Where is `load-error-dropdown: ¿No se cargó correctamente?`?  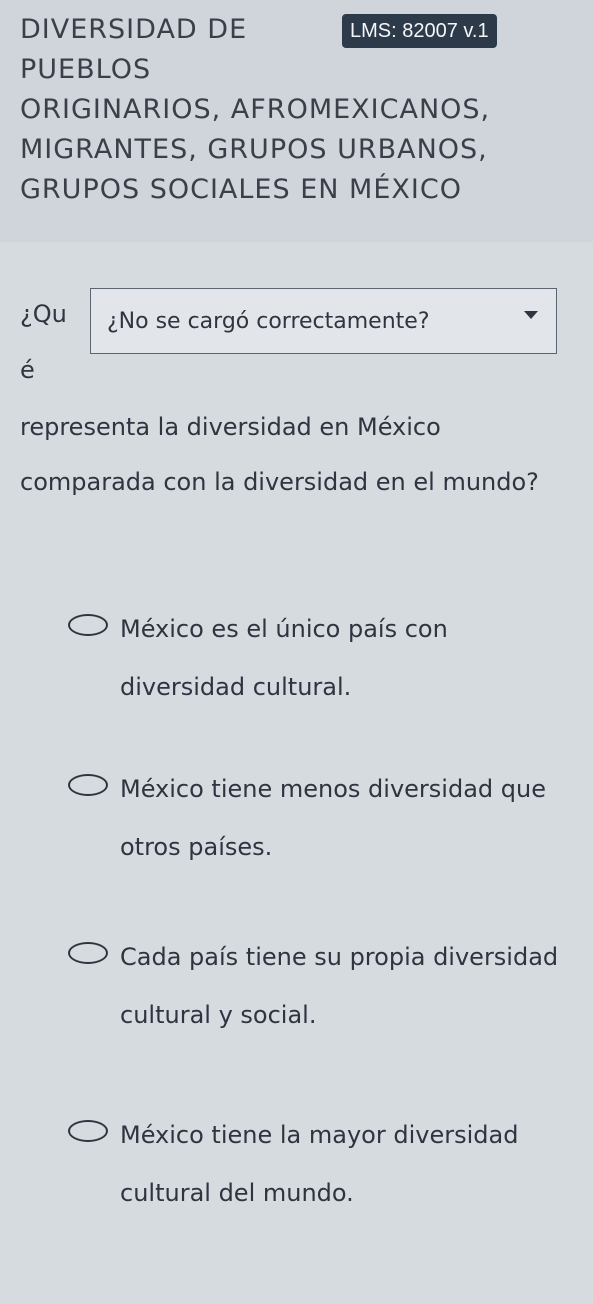 load-error-dropdown: ¿No se cargó correctamente? is located at coordinates (323, 321).